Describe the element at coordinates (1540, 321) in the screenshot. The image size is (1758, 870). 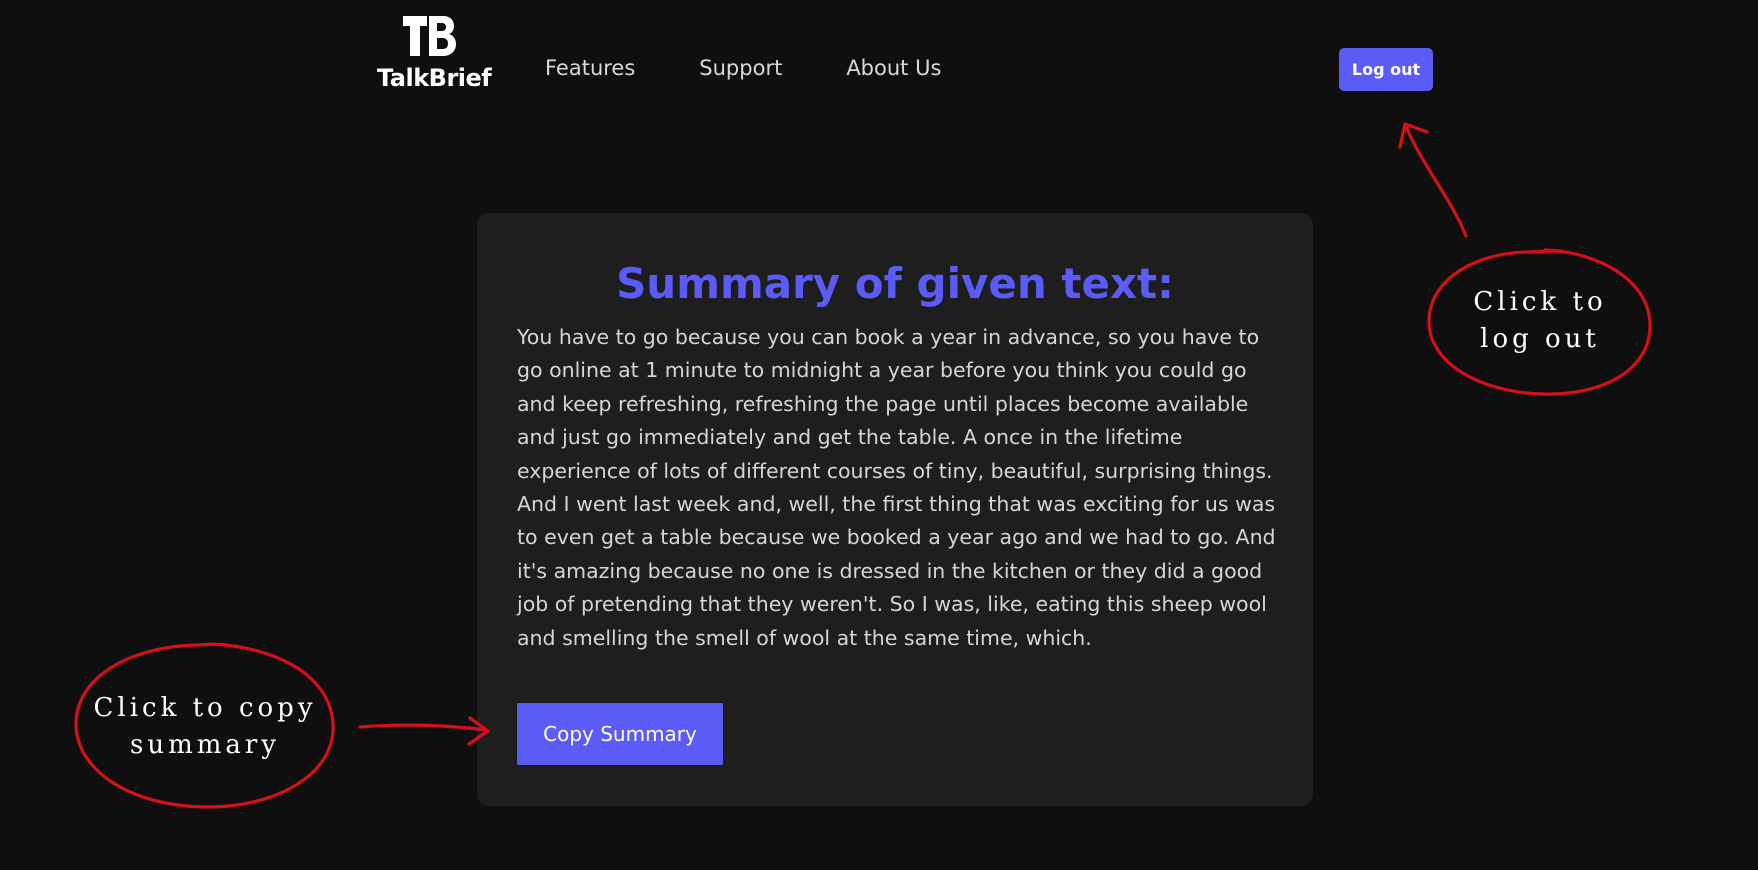
I see `logout-annotation-label: Click to log out` at that location.